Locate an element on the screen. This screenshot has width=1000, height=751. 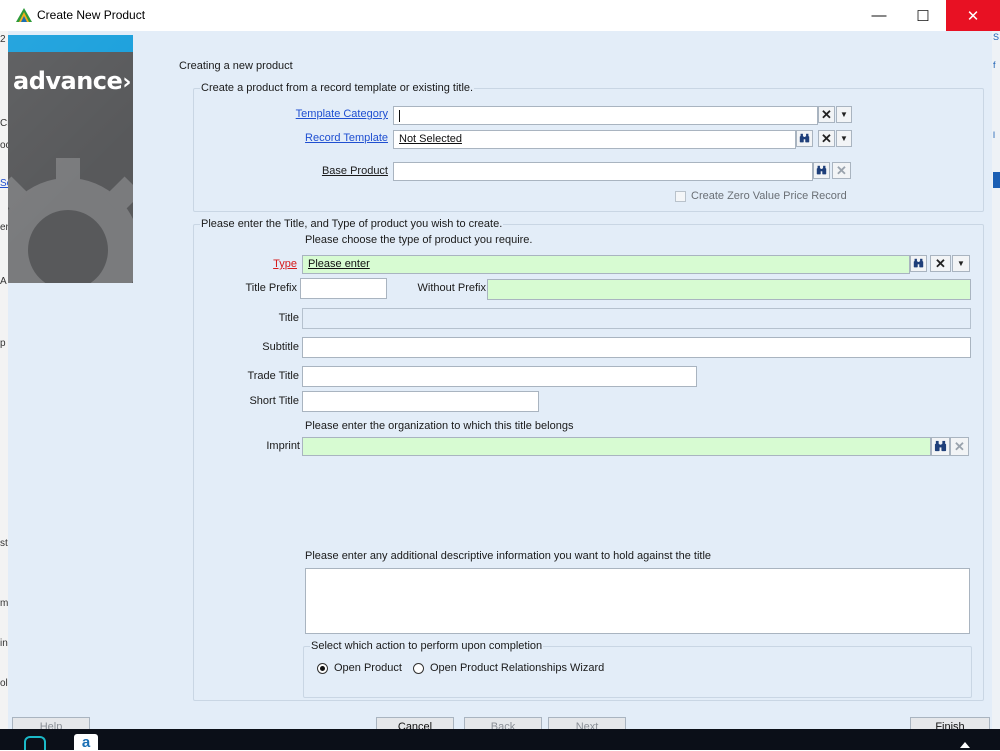
type-label: Type is located at coordinates (248, 264).